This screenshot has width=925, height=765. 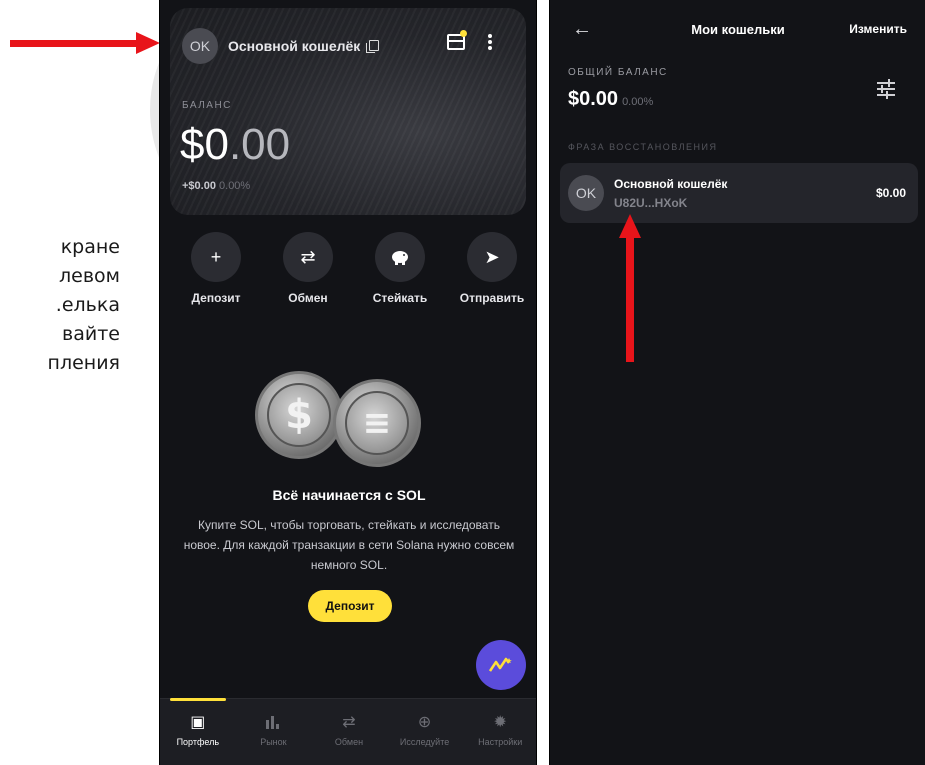 I want to click on stake-button: Стейкать, so click(x=400, y=268).